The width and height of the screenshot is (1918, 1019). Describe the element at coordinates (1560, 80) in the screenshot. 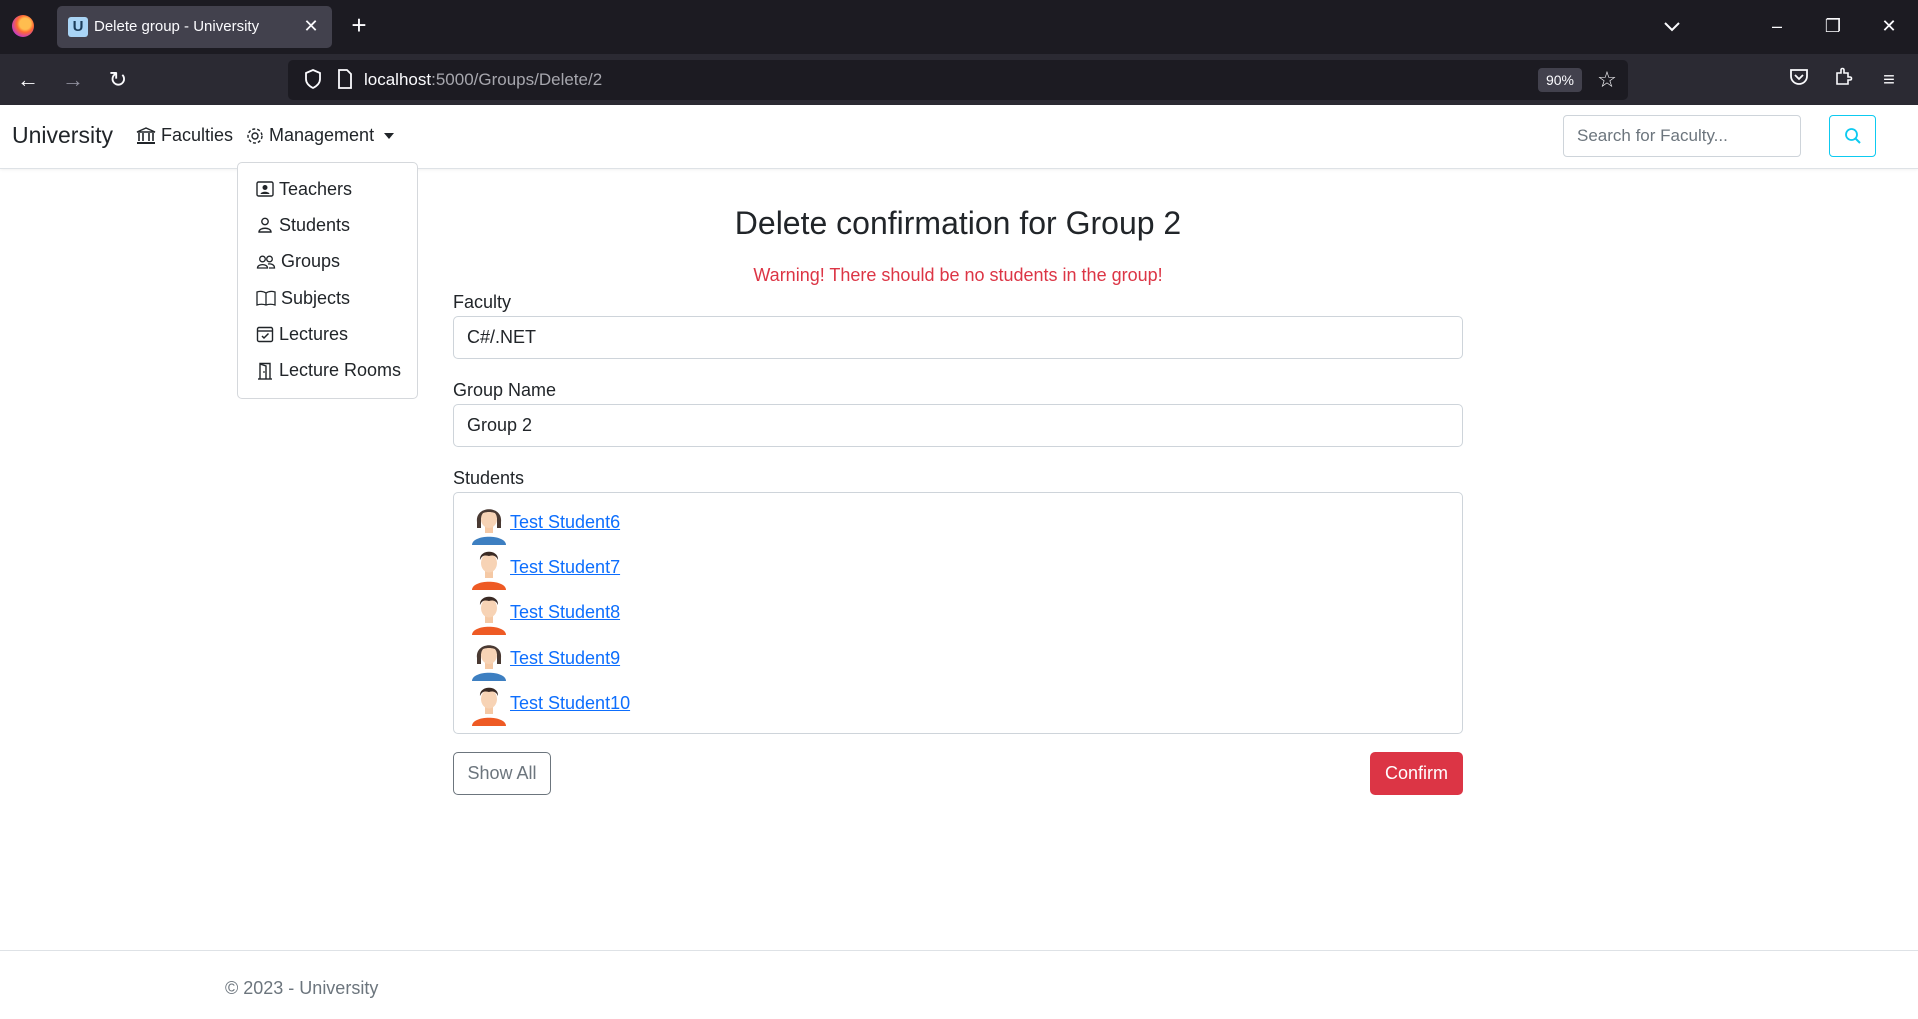

I see `zoom-badge: 90%` at that location.